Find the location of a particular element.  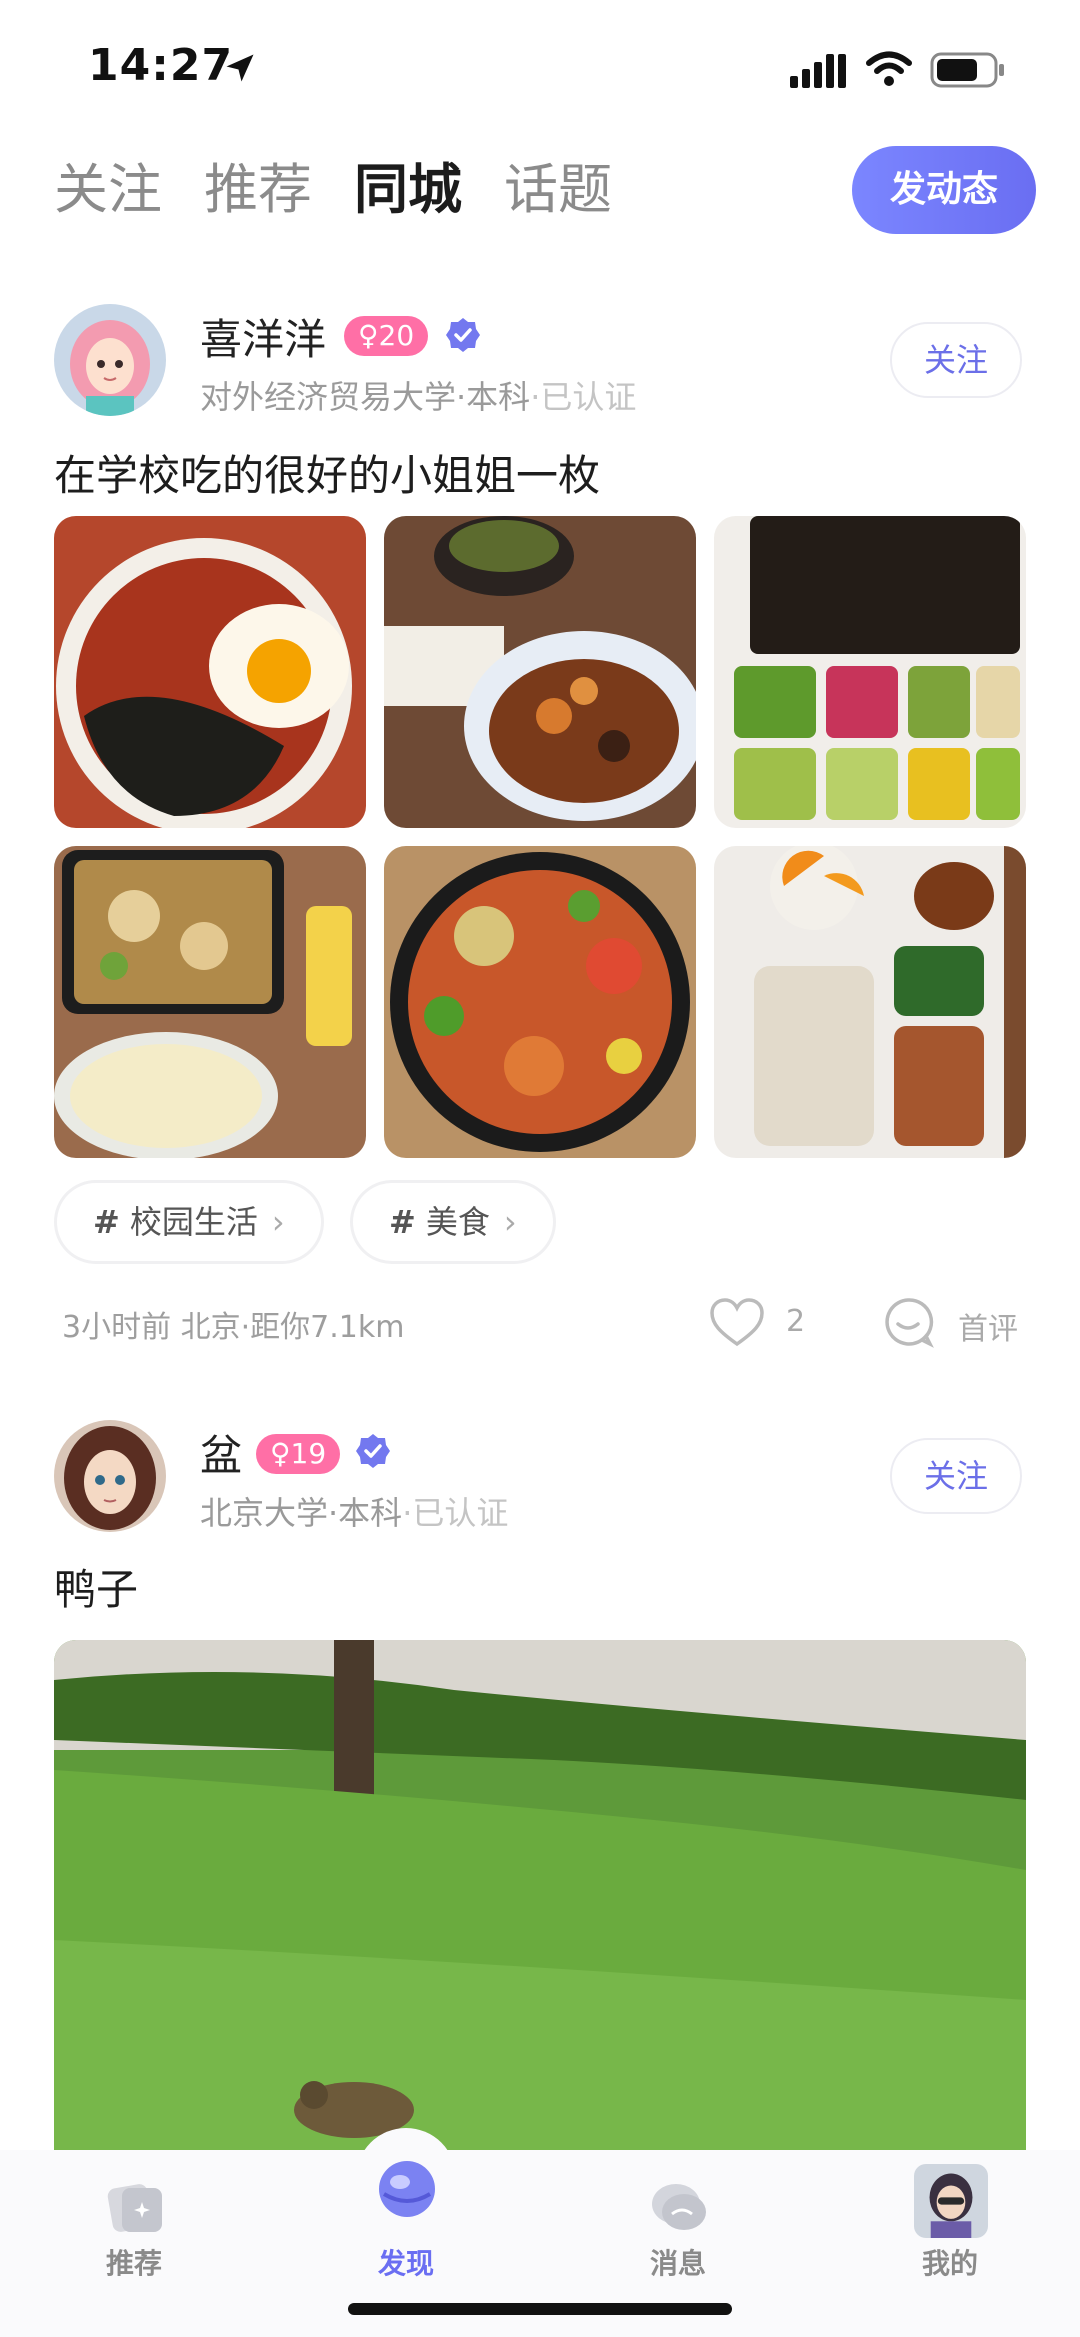

status-bar: 14:27 is located at coordinates (540, 70).